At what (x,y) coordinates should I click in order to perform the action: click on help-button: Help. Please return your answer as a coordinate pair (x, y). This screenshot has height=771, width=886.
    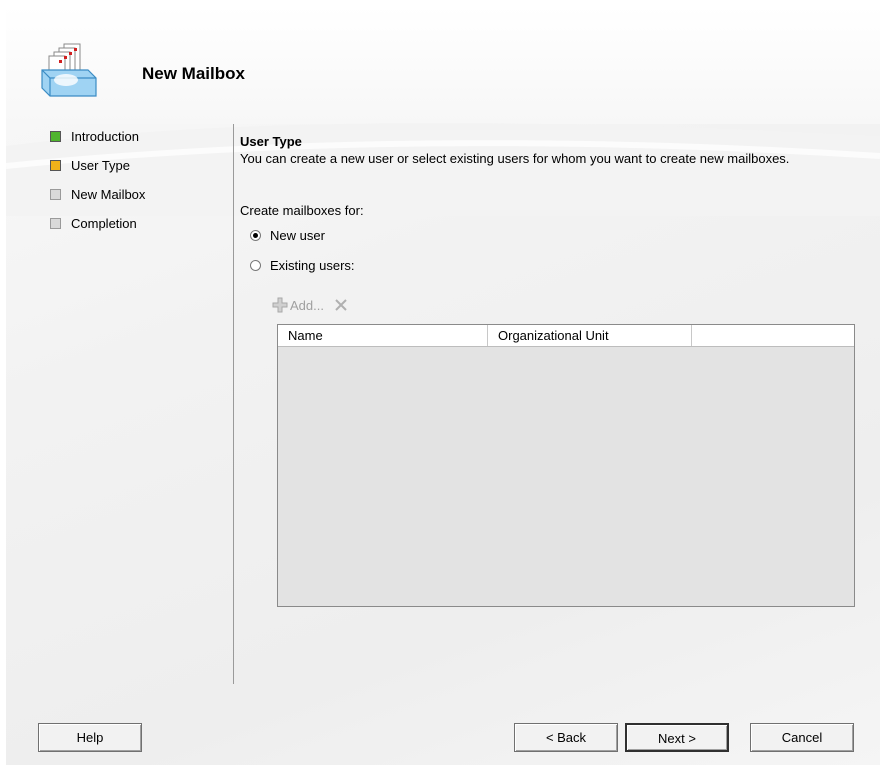
    Looking at the image, I should click on (90, 737).